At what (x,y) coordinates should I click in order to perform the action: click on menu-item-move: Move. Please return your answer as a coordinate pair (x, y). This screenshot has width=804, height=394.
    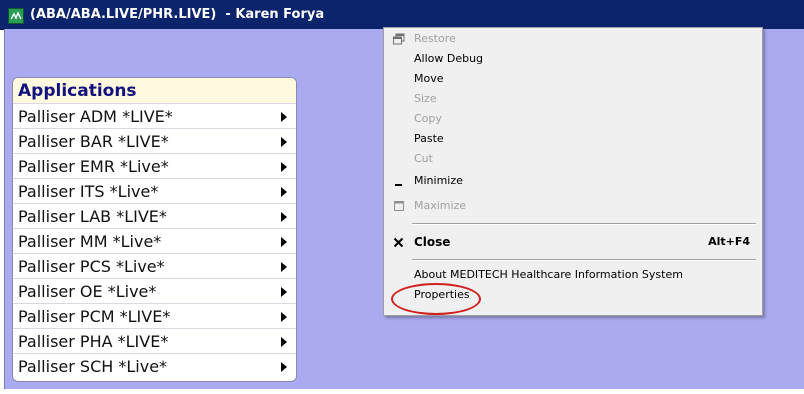
    Looking at the image, I should click on (573, 79).